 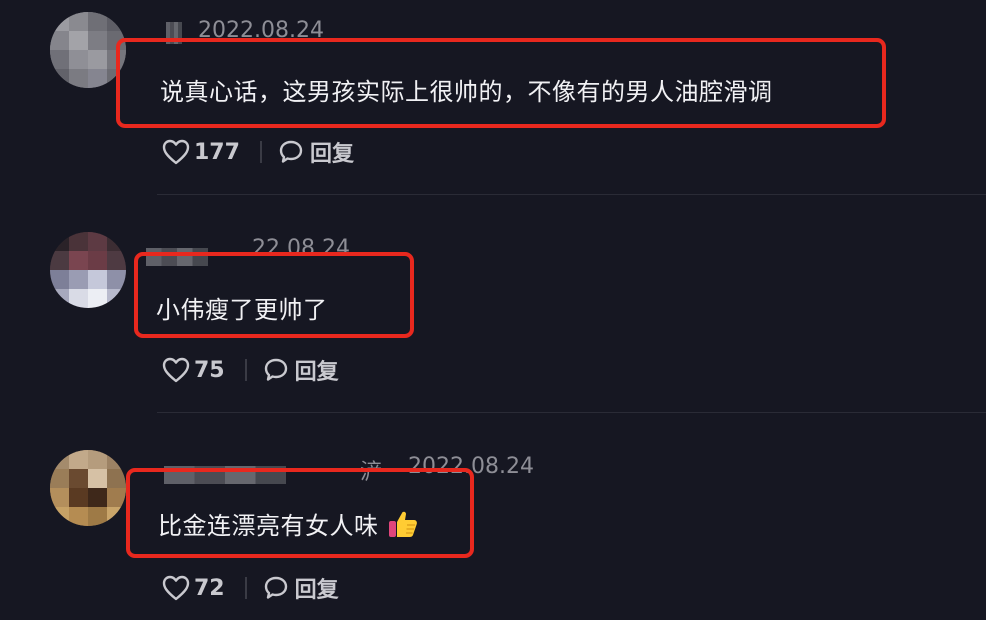 What do you see at coordinates (250, 588) in the screenshot?
I see `comment-actions: 72 回复` at bounding box center [250, 588].